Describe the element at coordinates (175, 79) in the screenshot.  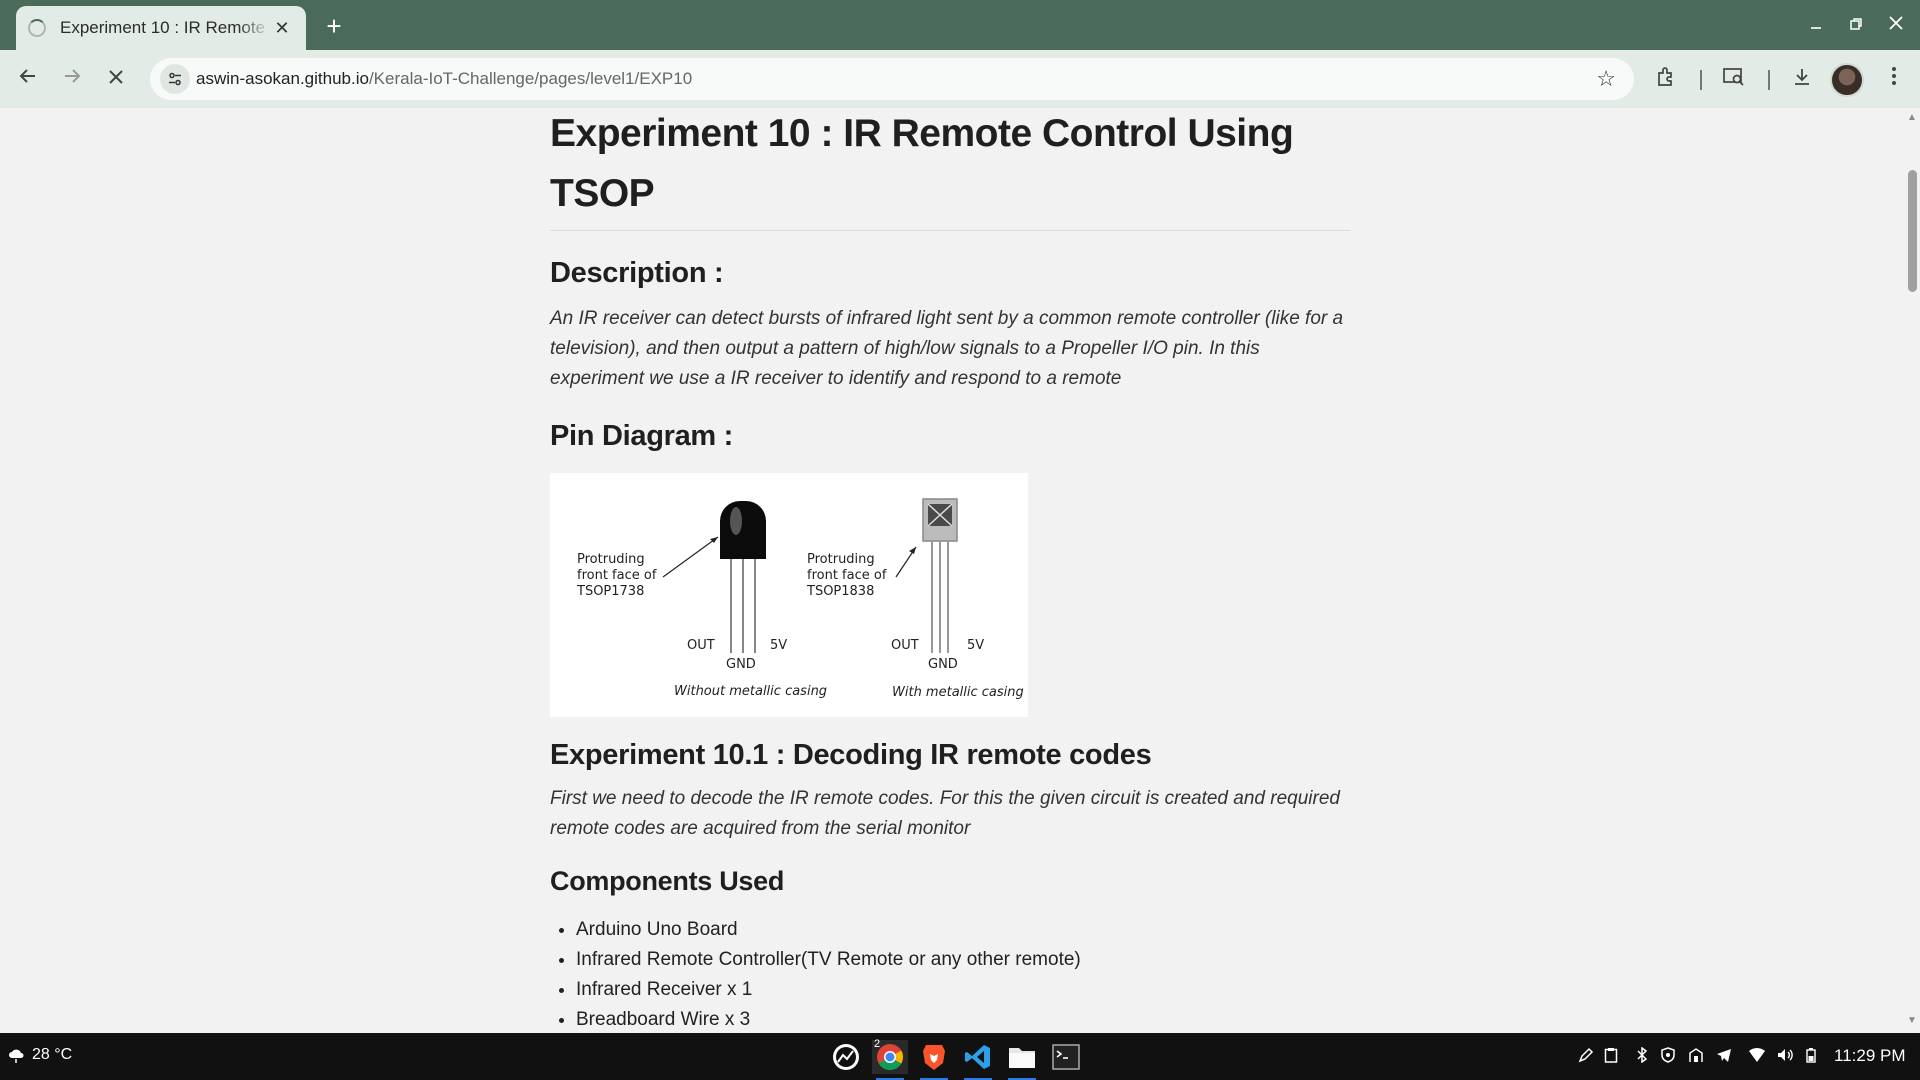
I see `site-info-icon` at that location.